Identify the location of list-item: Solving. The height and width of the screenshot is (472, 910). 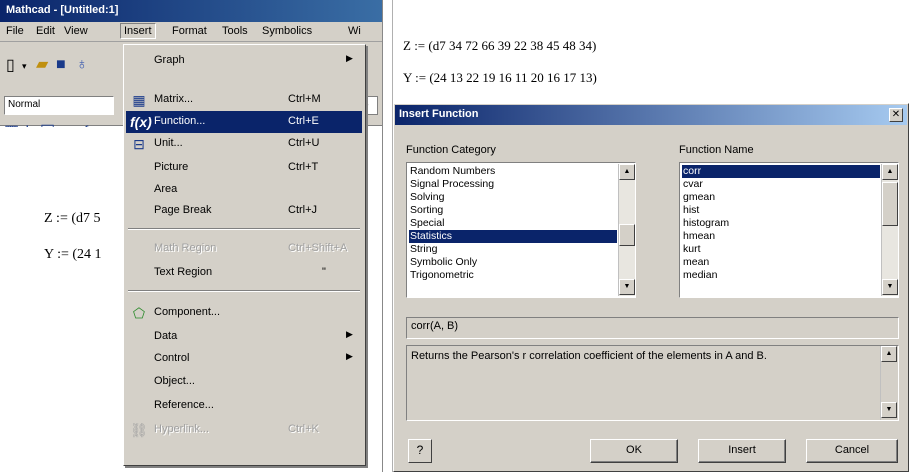
(426, 197).